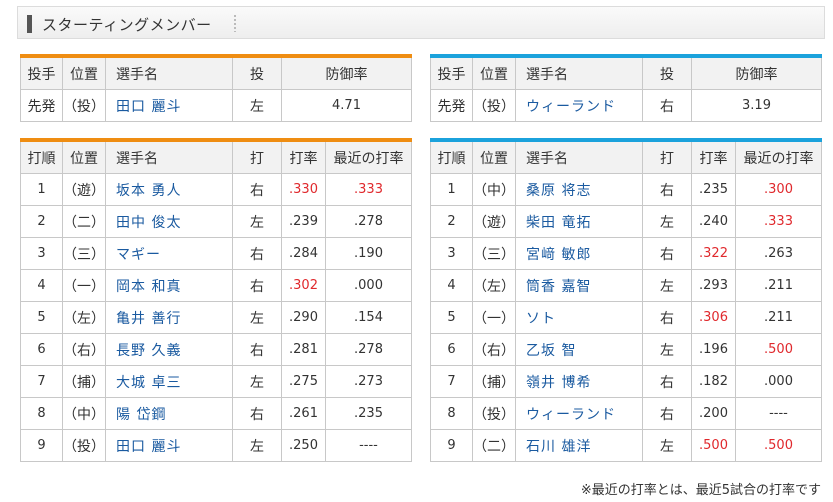 This screenshot has width=833, height=502. Describe the element at coordinates (84, 445) in the screenshot. I see `player-position: （投）` at that location.